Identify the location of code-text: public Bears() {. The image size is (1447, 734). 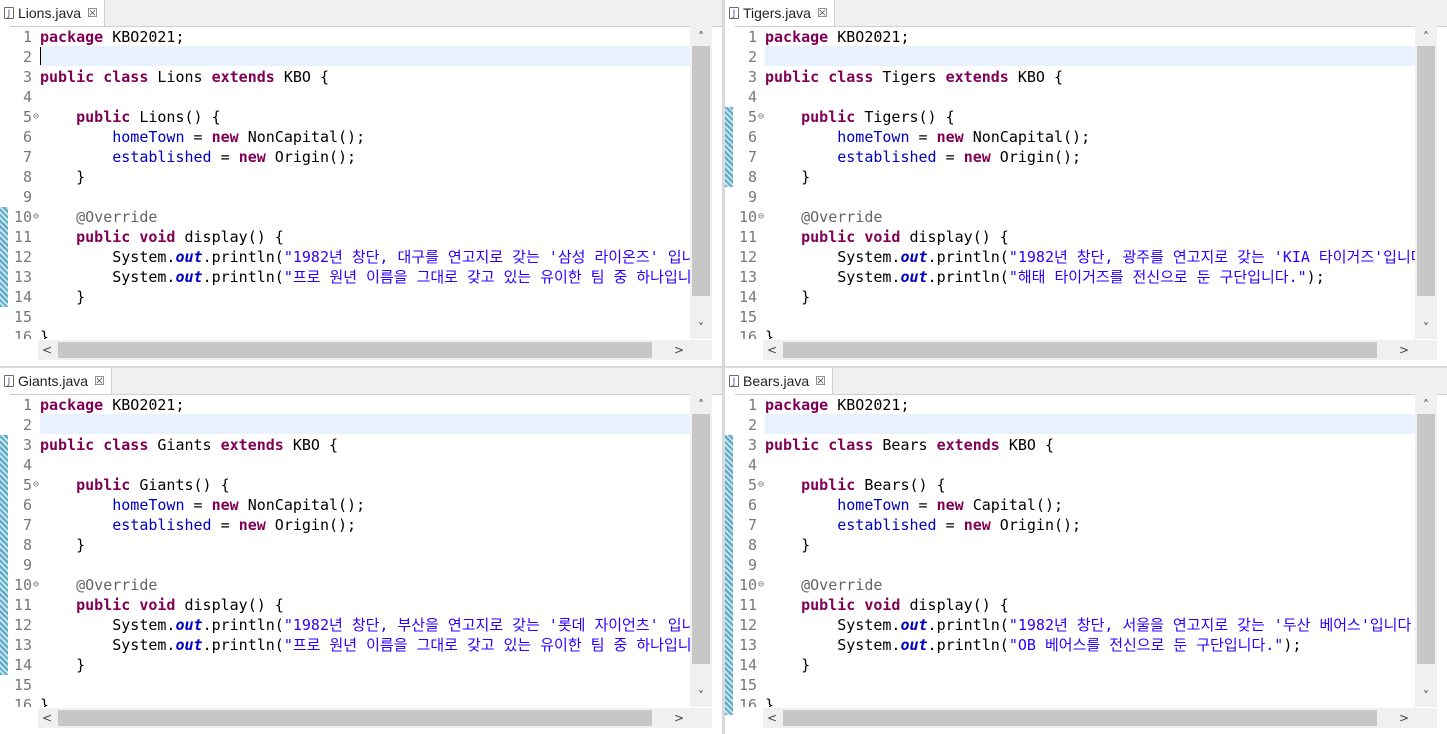
(855, 485).